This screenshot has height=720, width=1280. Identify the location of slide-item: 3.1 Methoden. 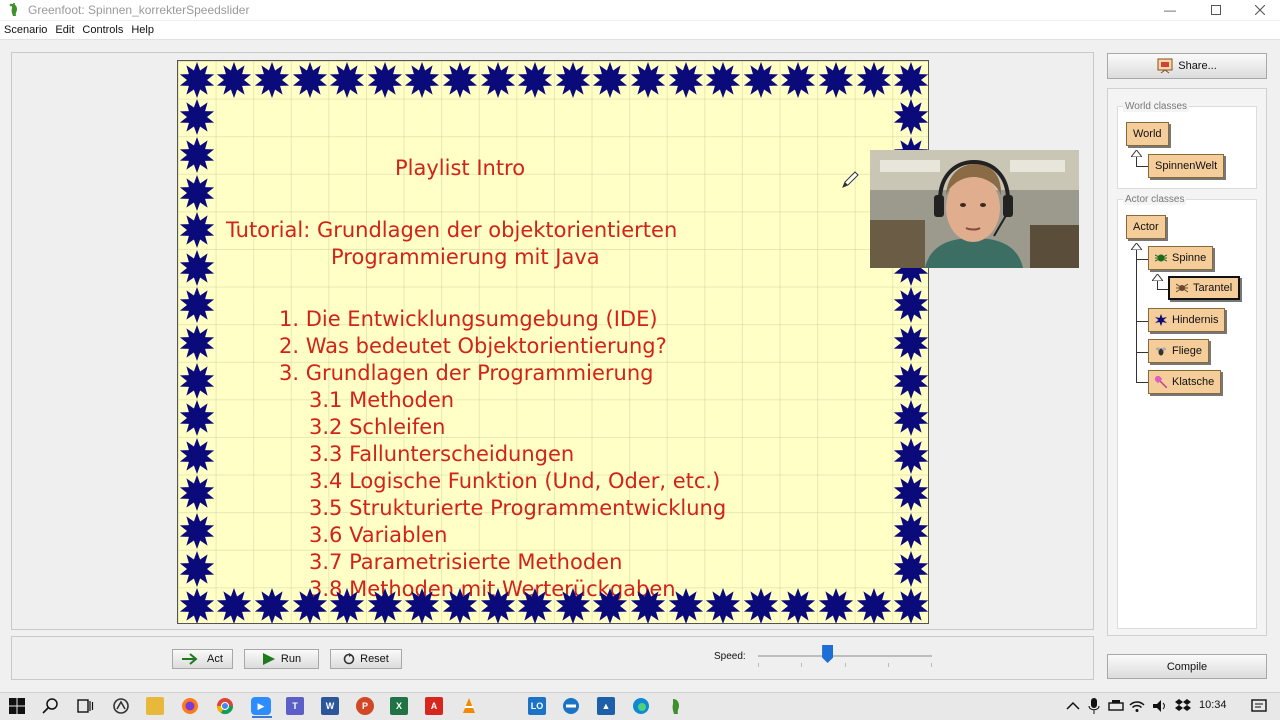
(382, 400).